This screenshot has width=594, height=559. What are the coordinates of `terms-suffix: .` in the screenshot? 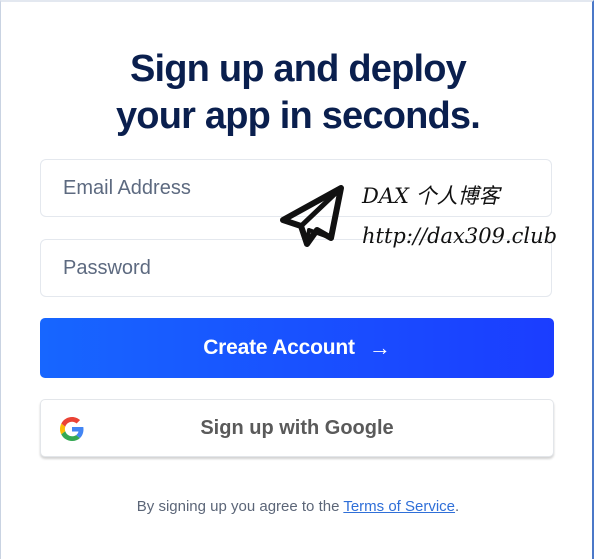 It's located at (457, 506).